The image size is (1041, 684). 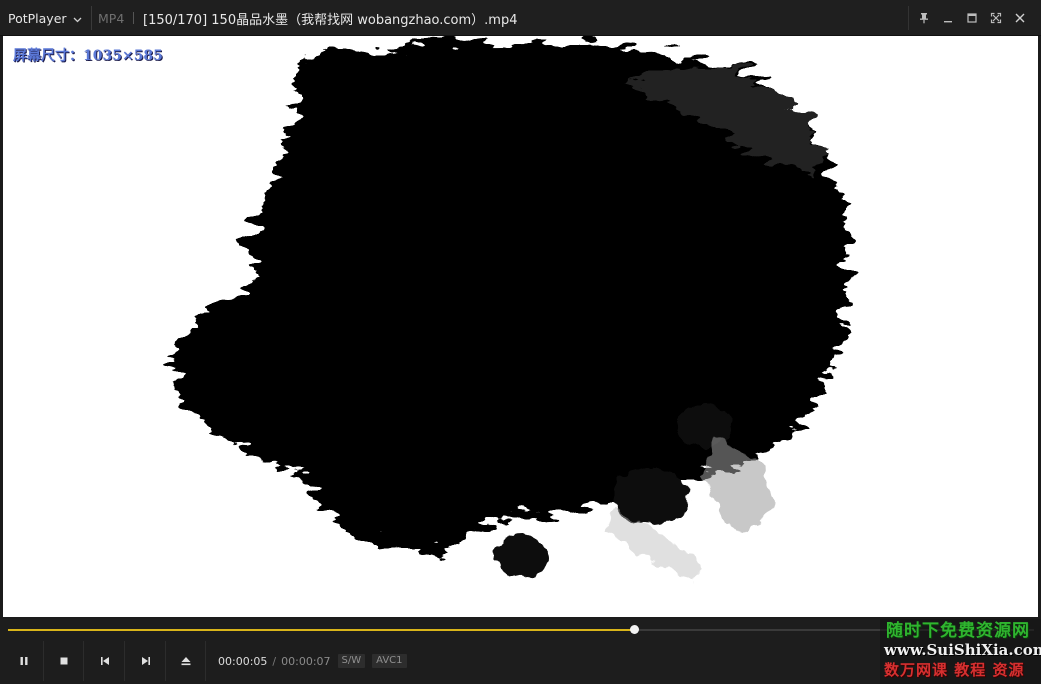 I want to click on pause-button, so click(x=24, y=661).